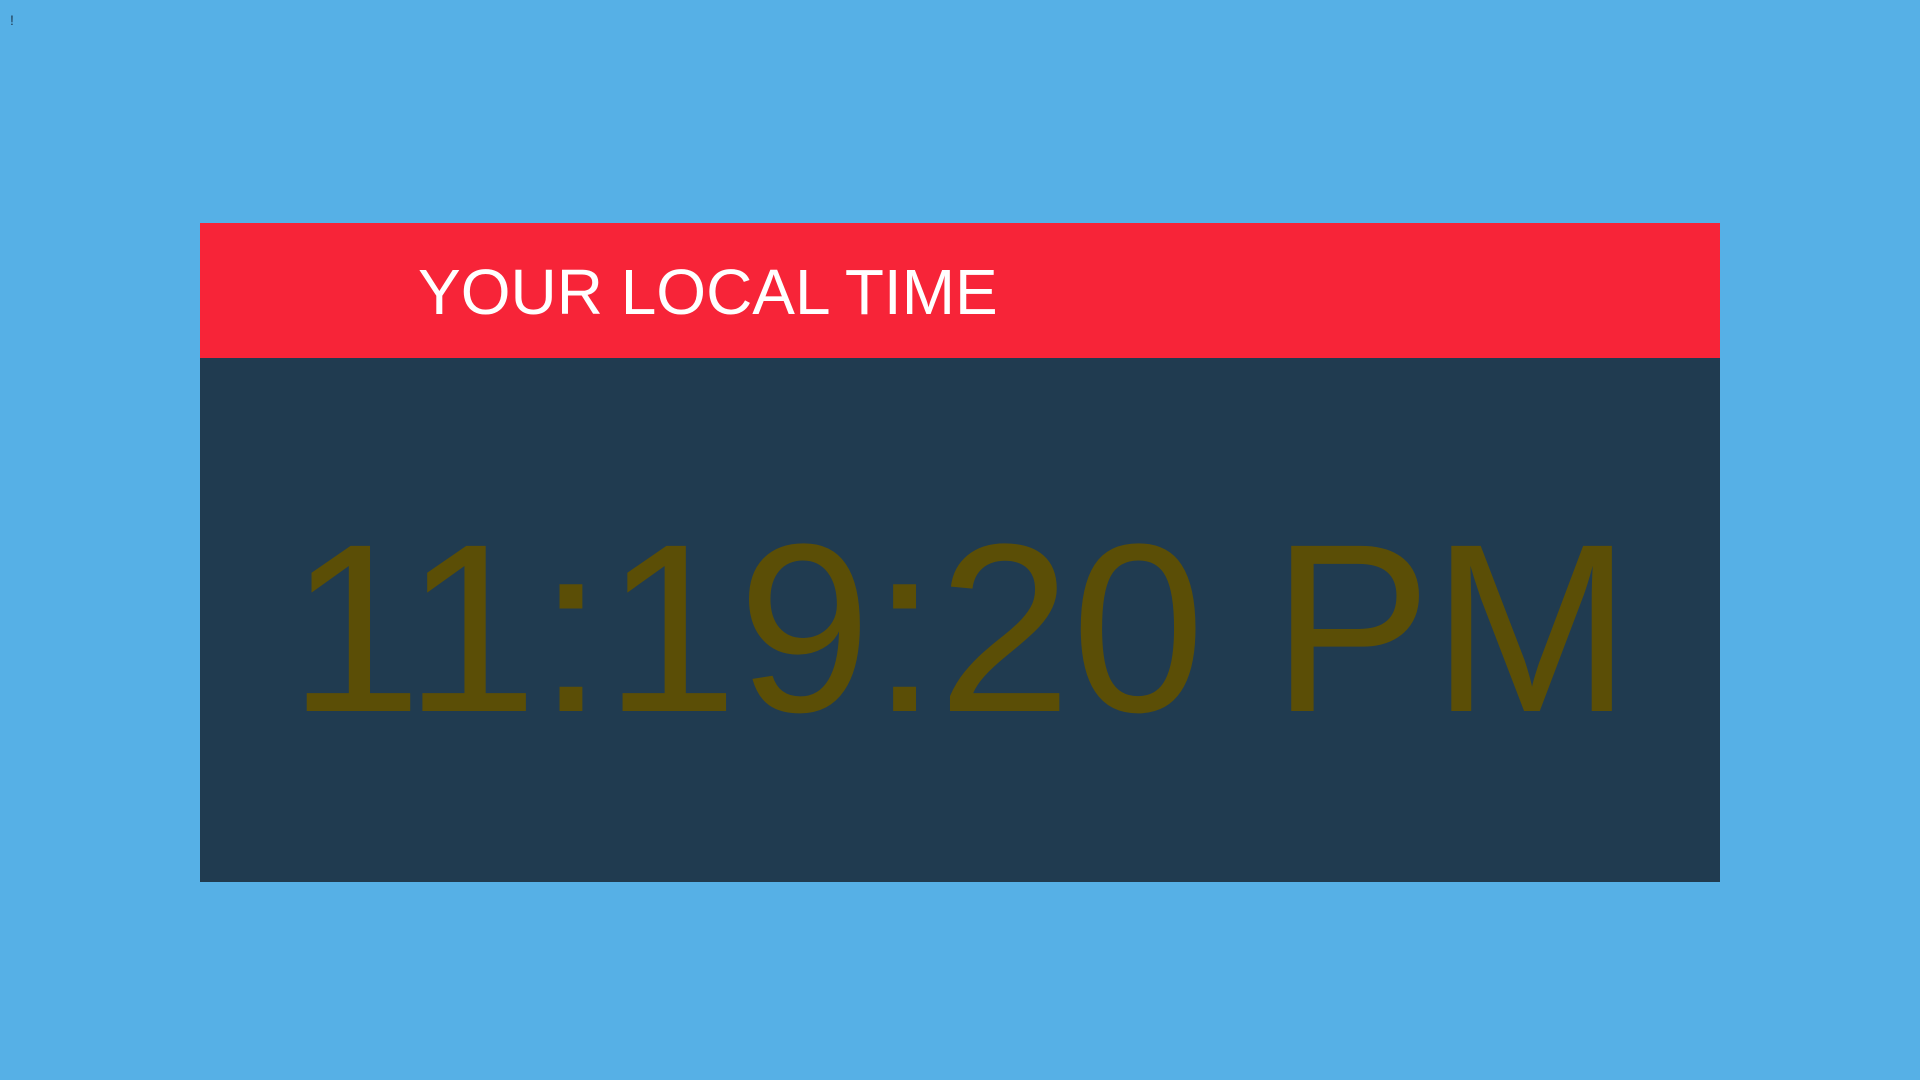 The width and height of the screenshot is (1920, 1080). I want to click on corner-mark: !, so click(12, 20).